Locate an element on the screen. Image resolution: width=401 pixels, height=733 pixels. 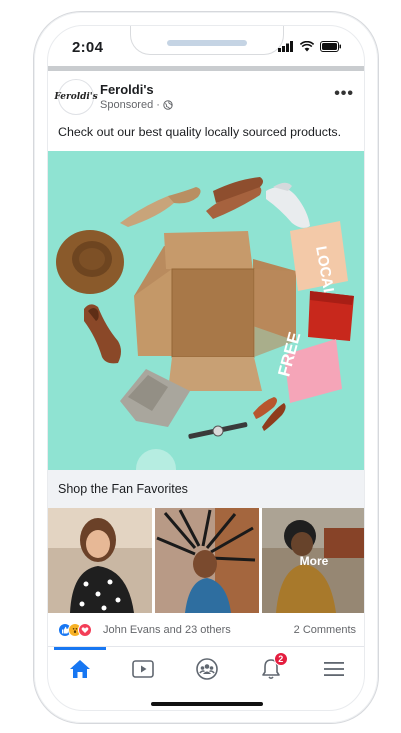
avatar-logo-text: Feroldi's is located at coordinates (76, 97).